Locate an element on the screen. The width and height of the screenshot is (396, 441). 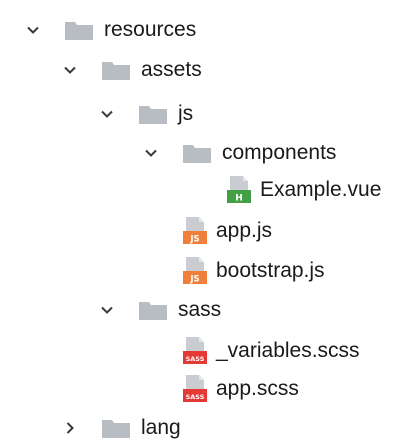
chevron-right-icon is located at coordinates (70, 428).